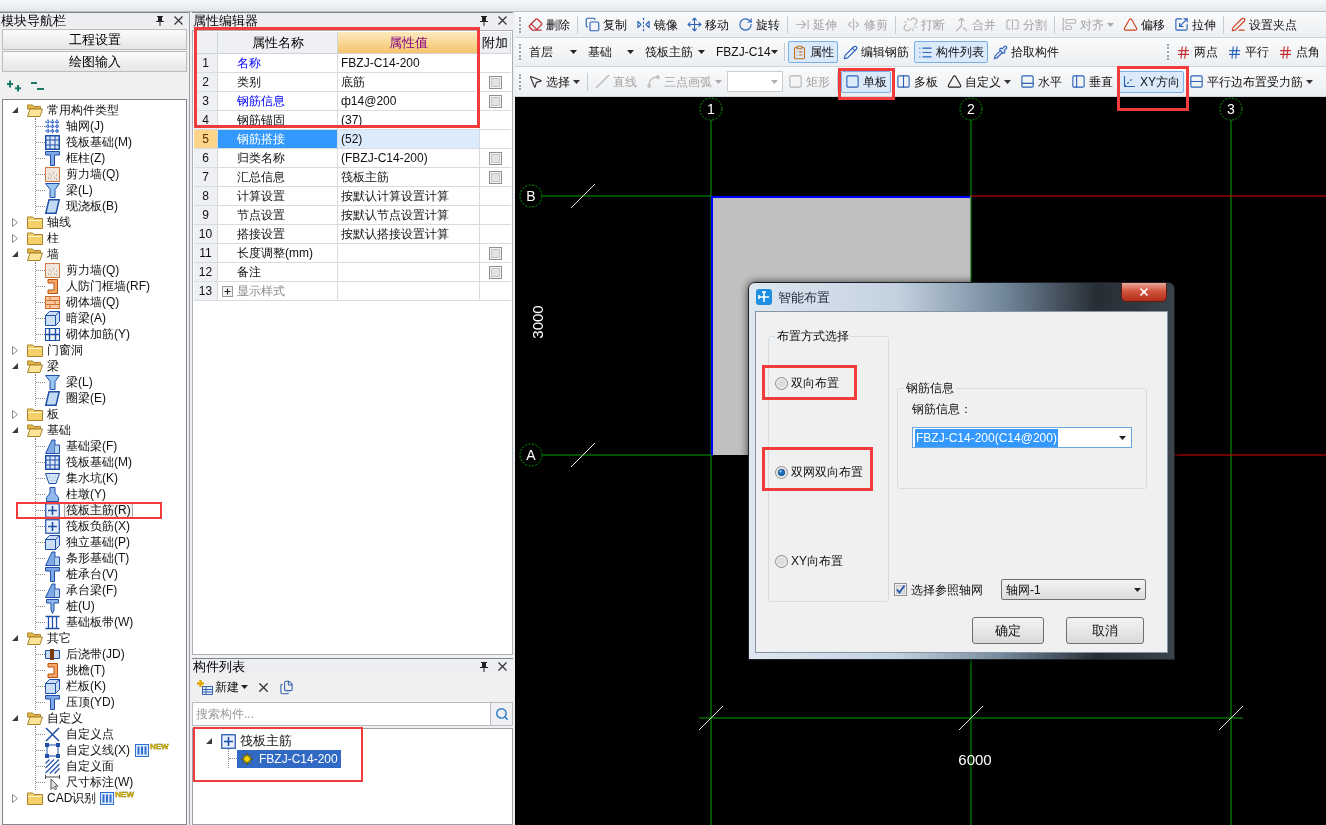  What do you see at coordinates (554, 81) in the screenshot?
I see `toolbar-button: 选择` at bounding box center [554, 81].